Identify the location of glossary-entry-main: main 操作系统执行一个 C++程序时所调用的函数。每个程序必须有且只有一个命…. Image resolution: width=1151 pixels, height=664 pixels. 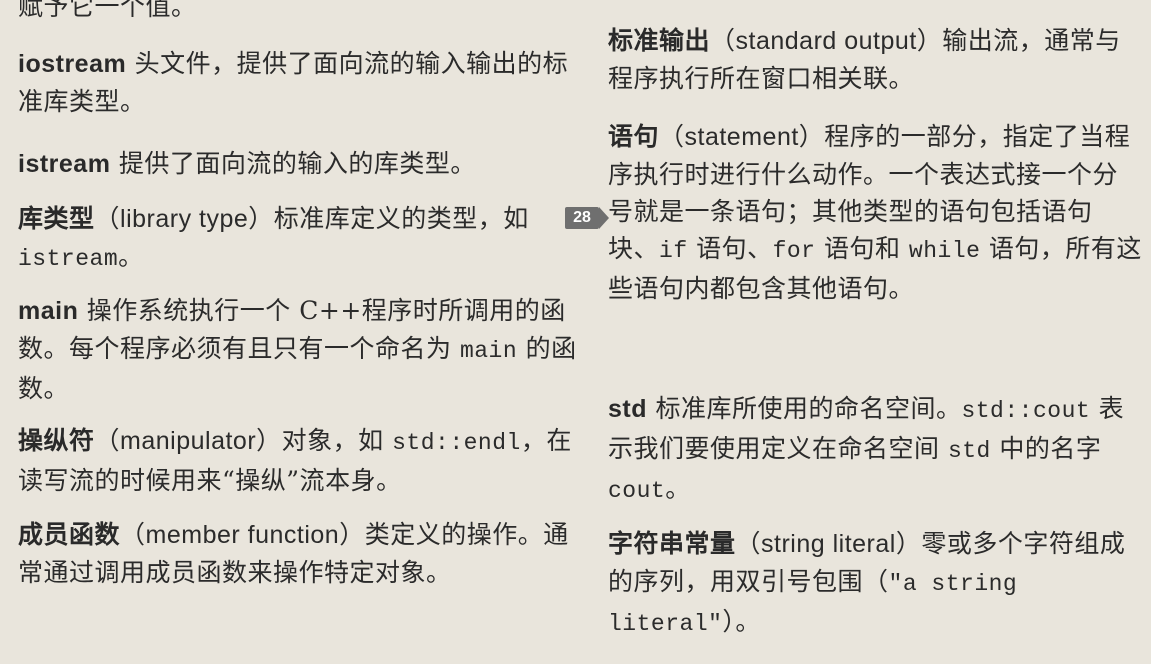
(297, 349).